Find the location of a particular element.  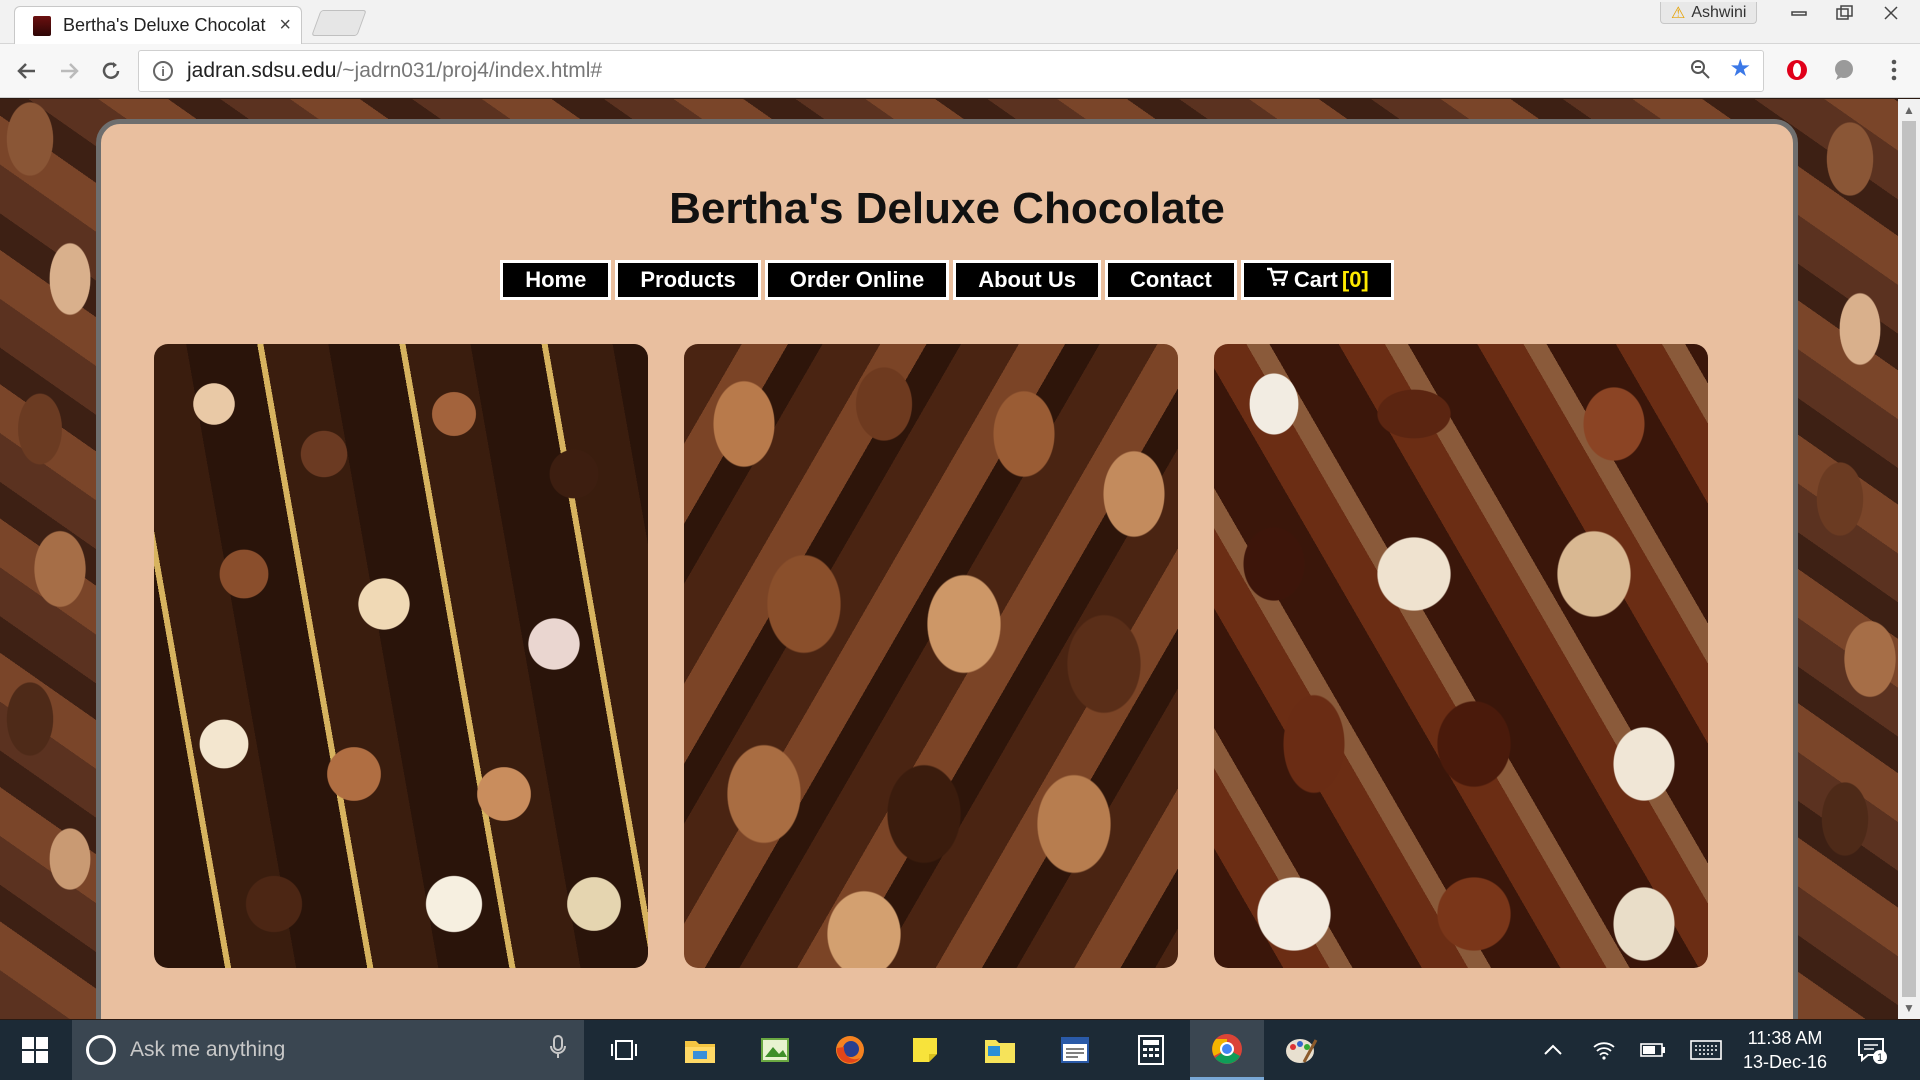

zoom-icon is located at coordinates (1700, 72).